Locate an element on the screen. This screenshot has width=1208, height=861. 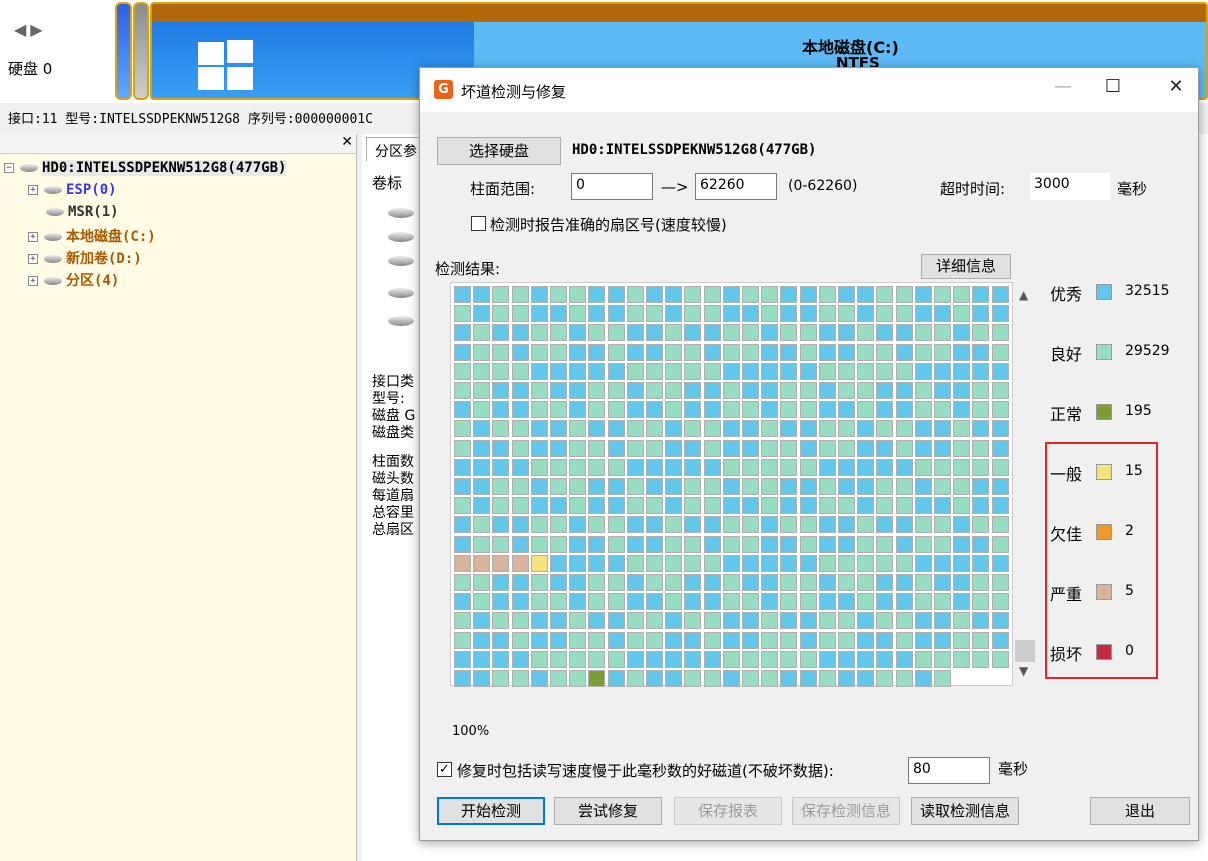
exit-button: 退出 is located at coordinates (1140, 811).